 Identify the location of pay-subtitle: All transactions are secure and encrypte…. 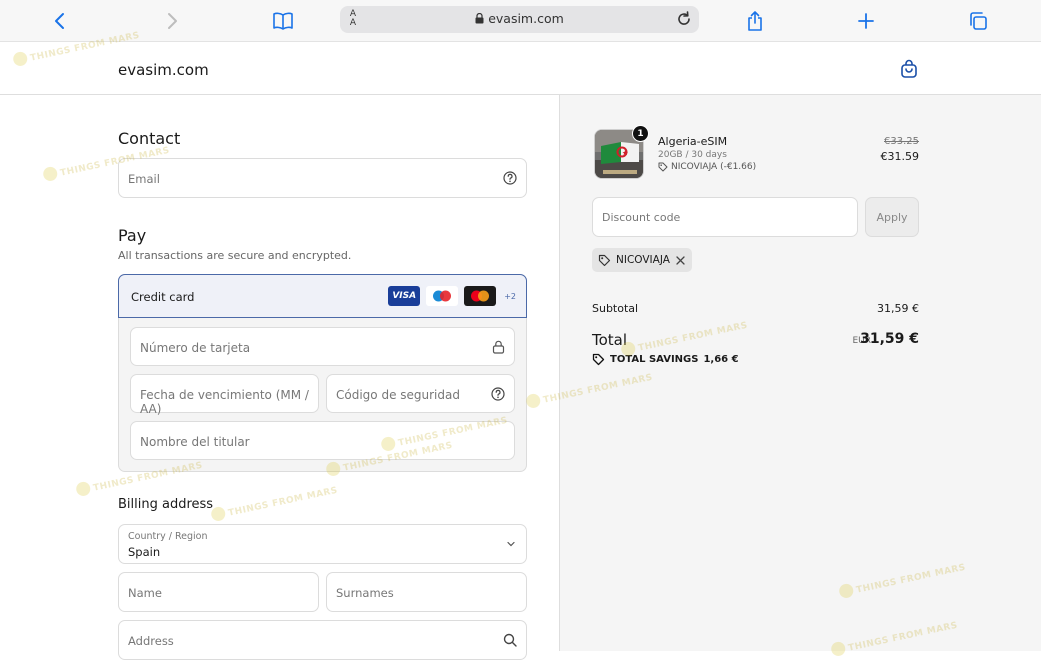
(235, 255).